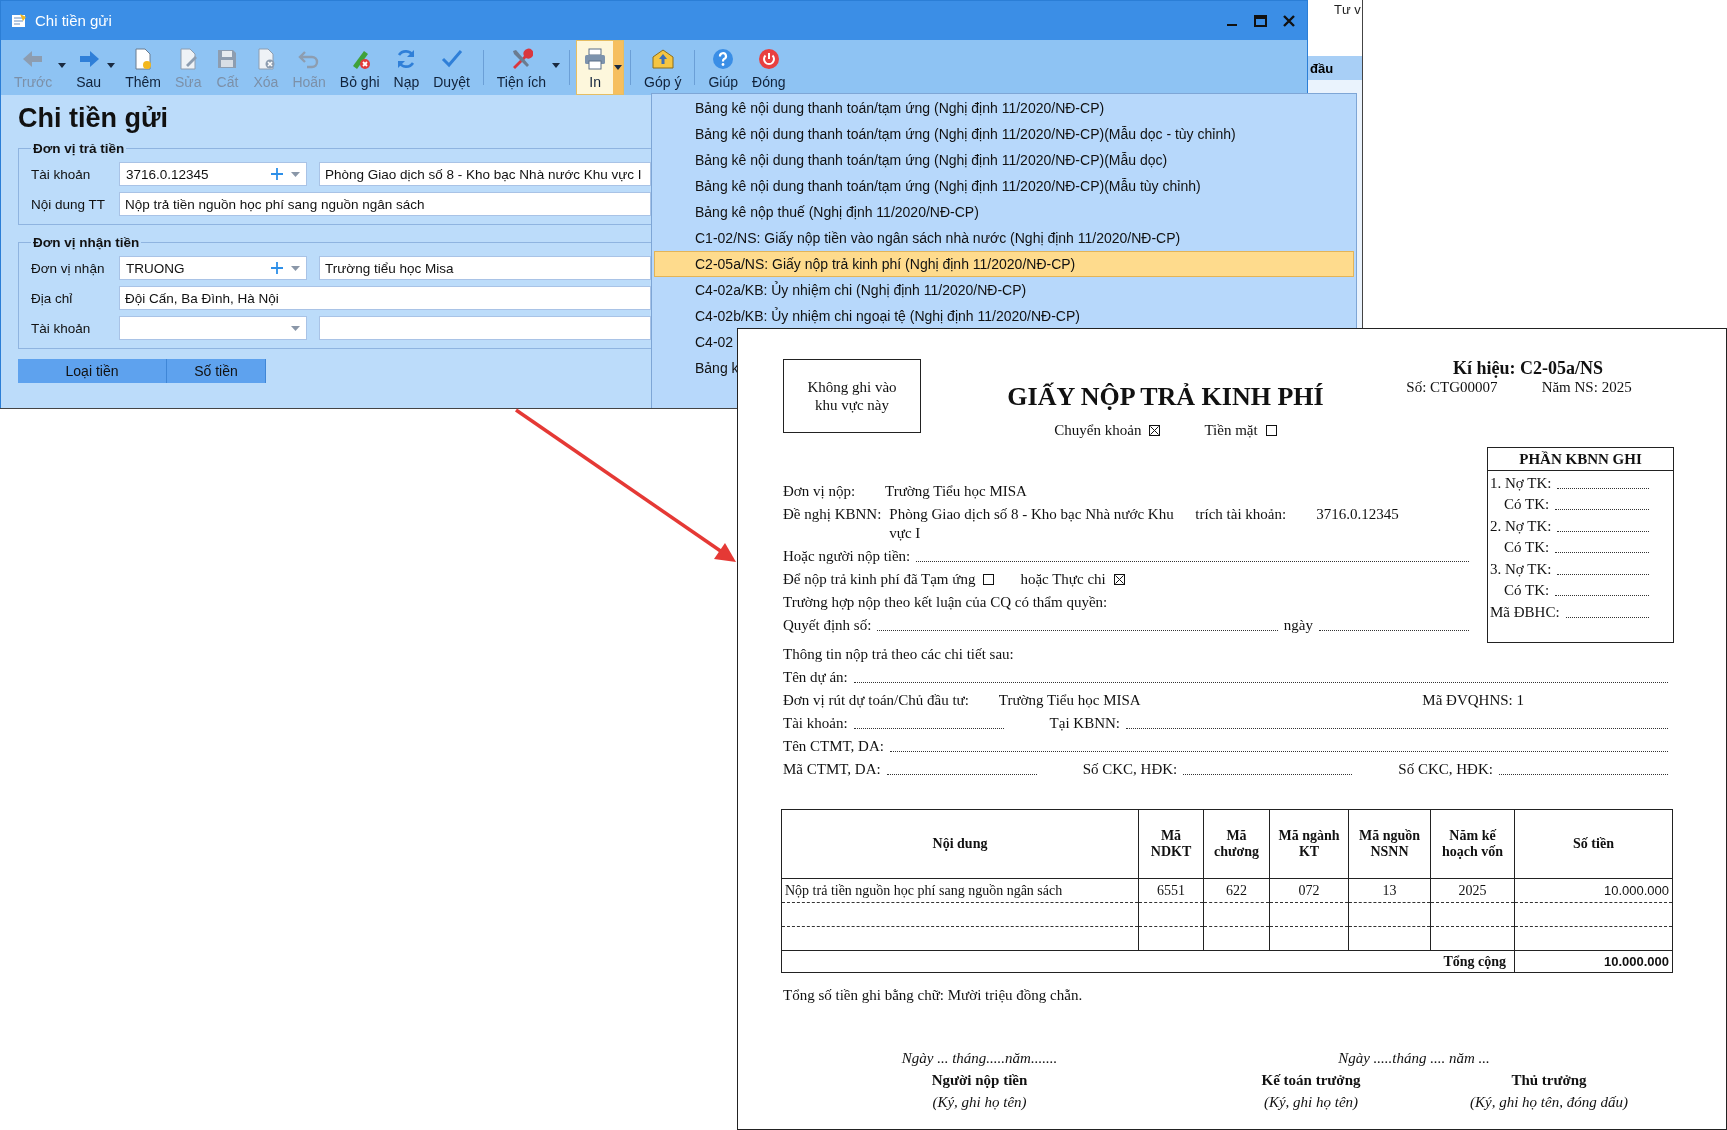  Describe the element at coordinates (847, 556) in the screenshot. I see `form-label: Hoặc người nộp tiền:` at that location.